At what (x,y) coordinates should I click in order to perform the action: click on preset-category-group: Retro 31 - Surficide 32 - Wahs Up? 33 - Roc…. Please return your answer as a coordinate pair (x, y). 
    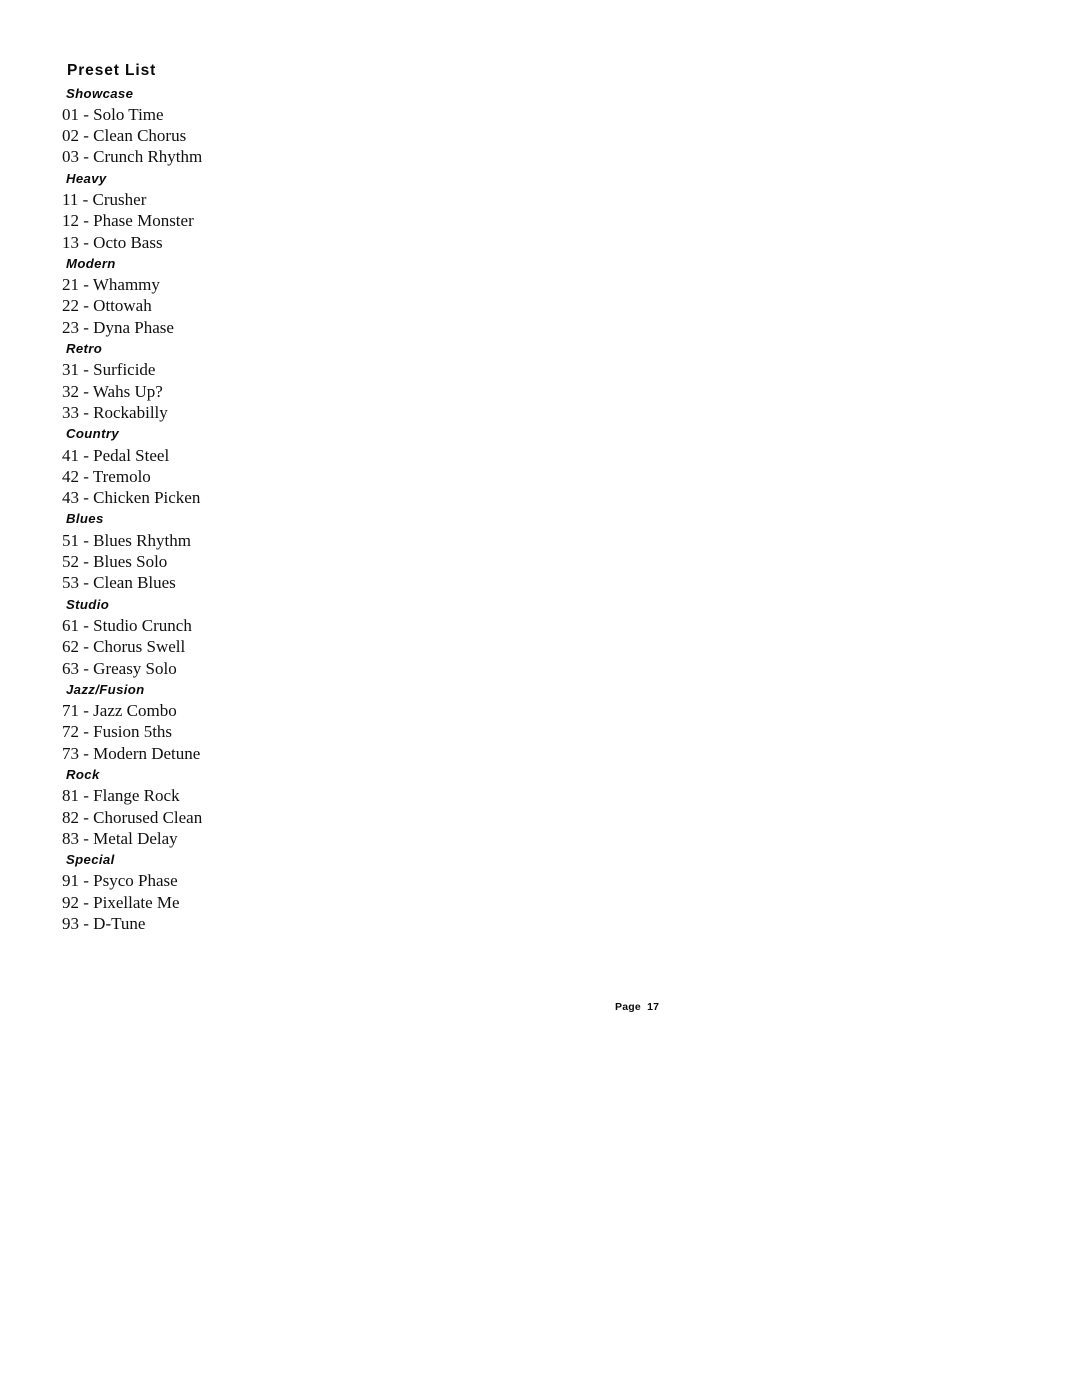
    Looking at the image, I should click on (272, 380).